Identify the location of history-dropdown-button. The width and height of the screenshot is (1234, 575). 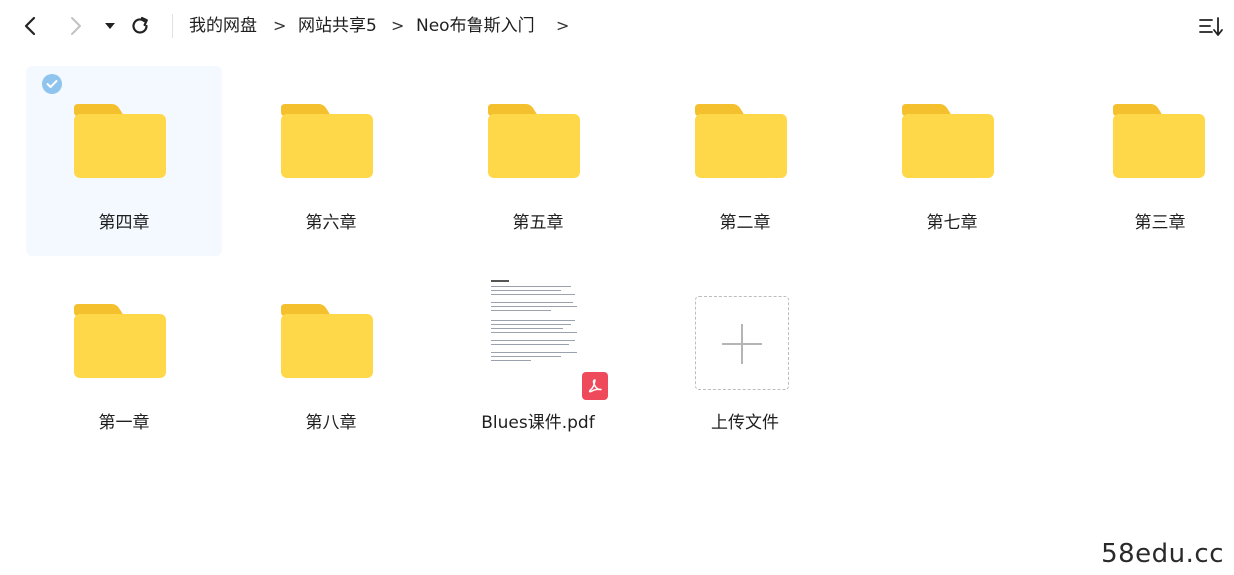
(110, 26).